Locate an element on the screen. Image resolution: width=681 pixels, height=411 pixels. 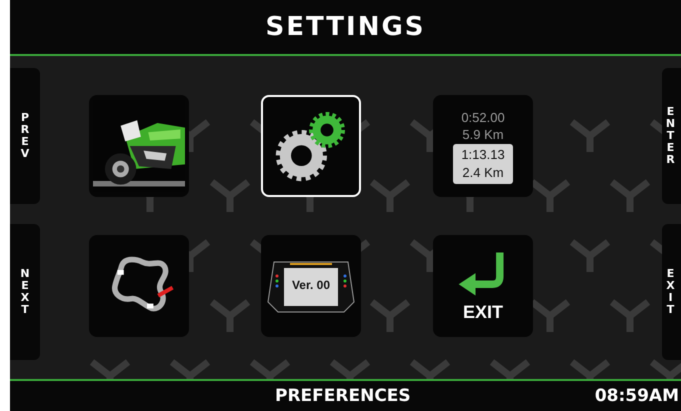
menu-tile: EXIT is located at coordinates (483, 286).